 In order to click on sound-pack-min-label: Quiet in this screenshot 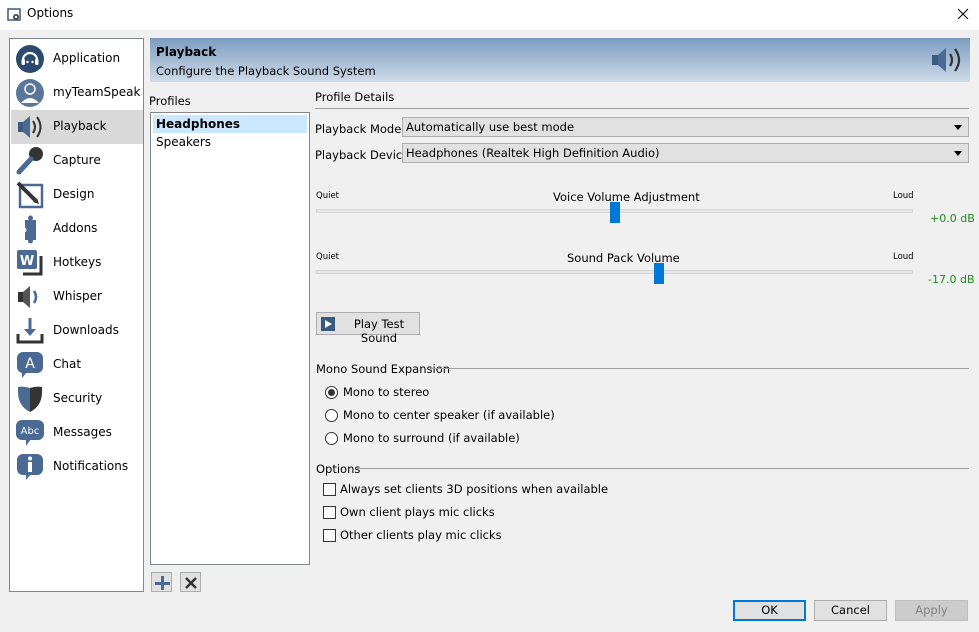, I will do `click(328, 257)`.